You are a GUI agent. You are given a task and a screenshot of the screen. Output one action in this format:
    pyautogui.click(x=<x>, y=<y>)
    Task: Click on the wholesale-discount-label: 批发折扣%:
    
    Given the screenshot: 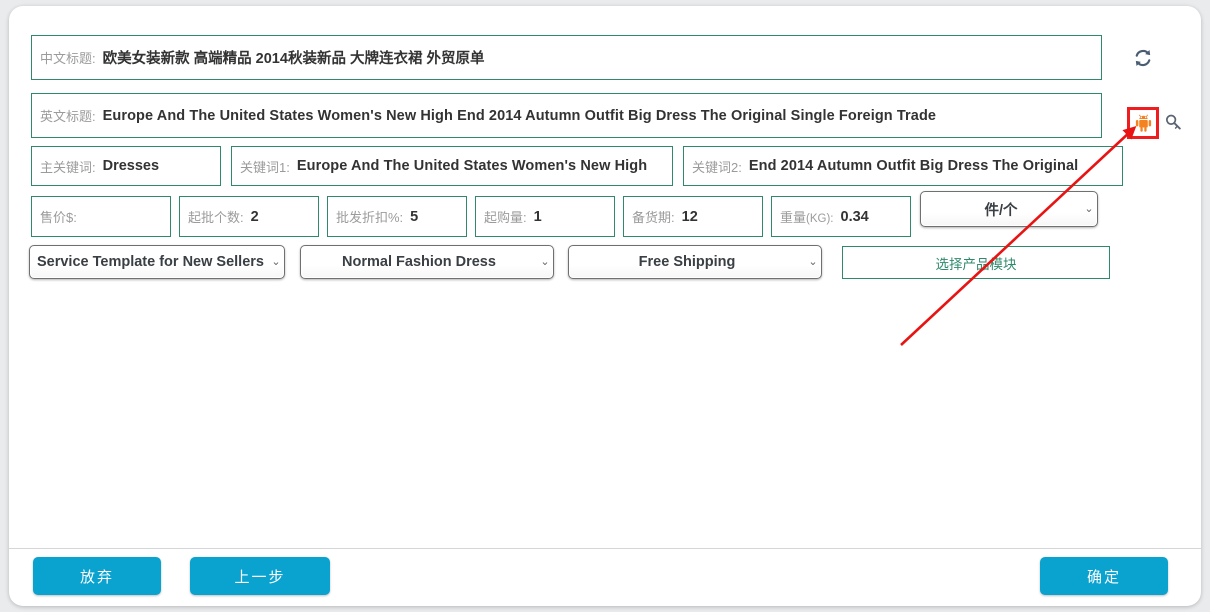 What is the action you would take?
    pyautogui.click(x=370, y=217)
    